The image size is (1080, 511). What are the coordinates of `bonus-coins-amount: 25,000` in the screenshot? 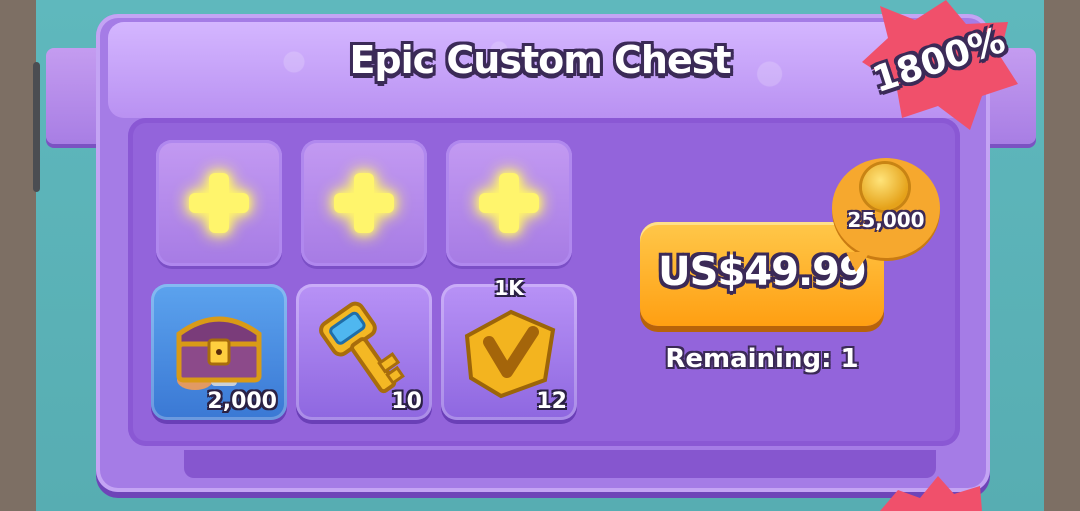 It's located at (886, 220).